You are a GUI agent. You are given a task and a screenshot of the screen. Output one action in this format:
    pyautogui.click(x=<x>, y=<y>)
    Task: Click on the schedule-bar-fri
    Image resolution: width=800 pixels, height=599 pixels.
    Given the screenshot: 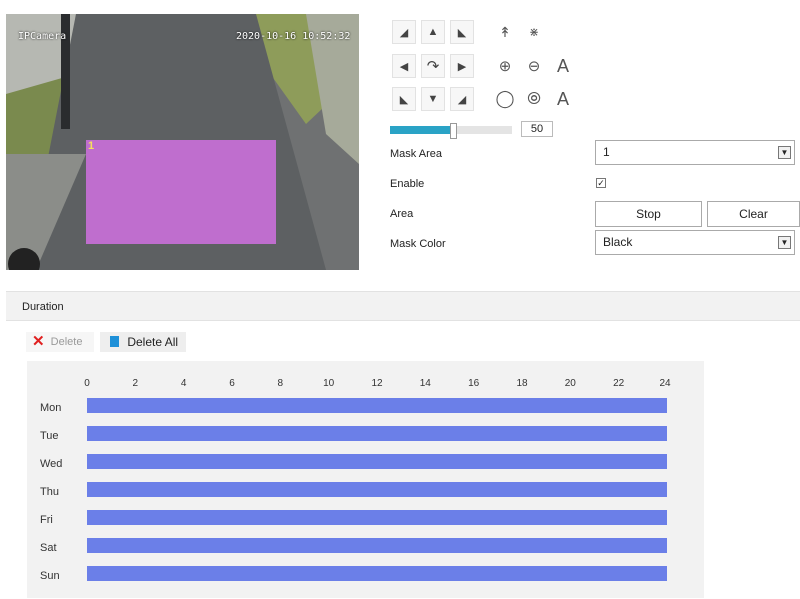 What is the action you would take?
    pyautogui.click(x=377, y=517)
    